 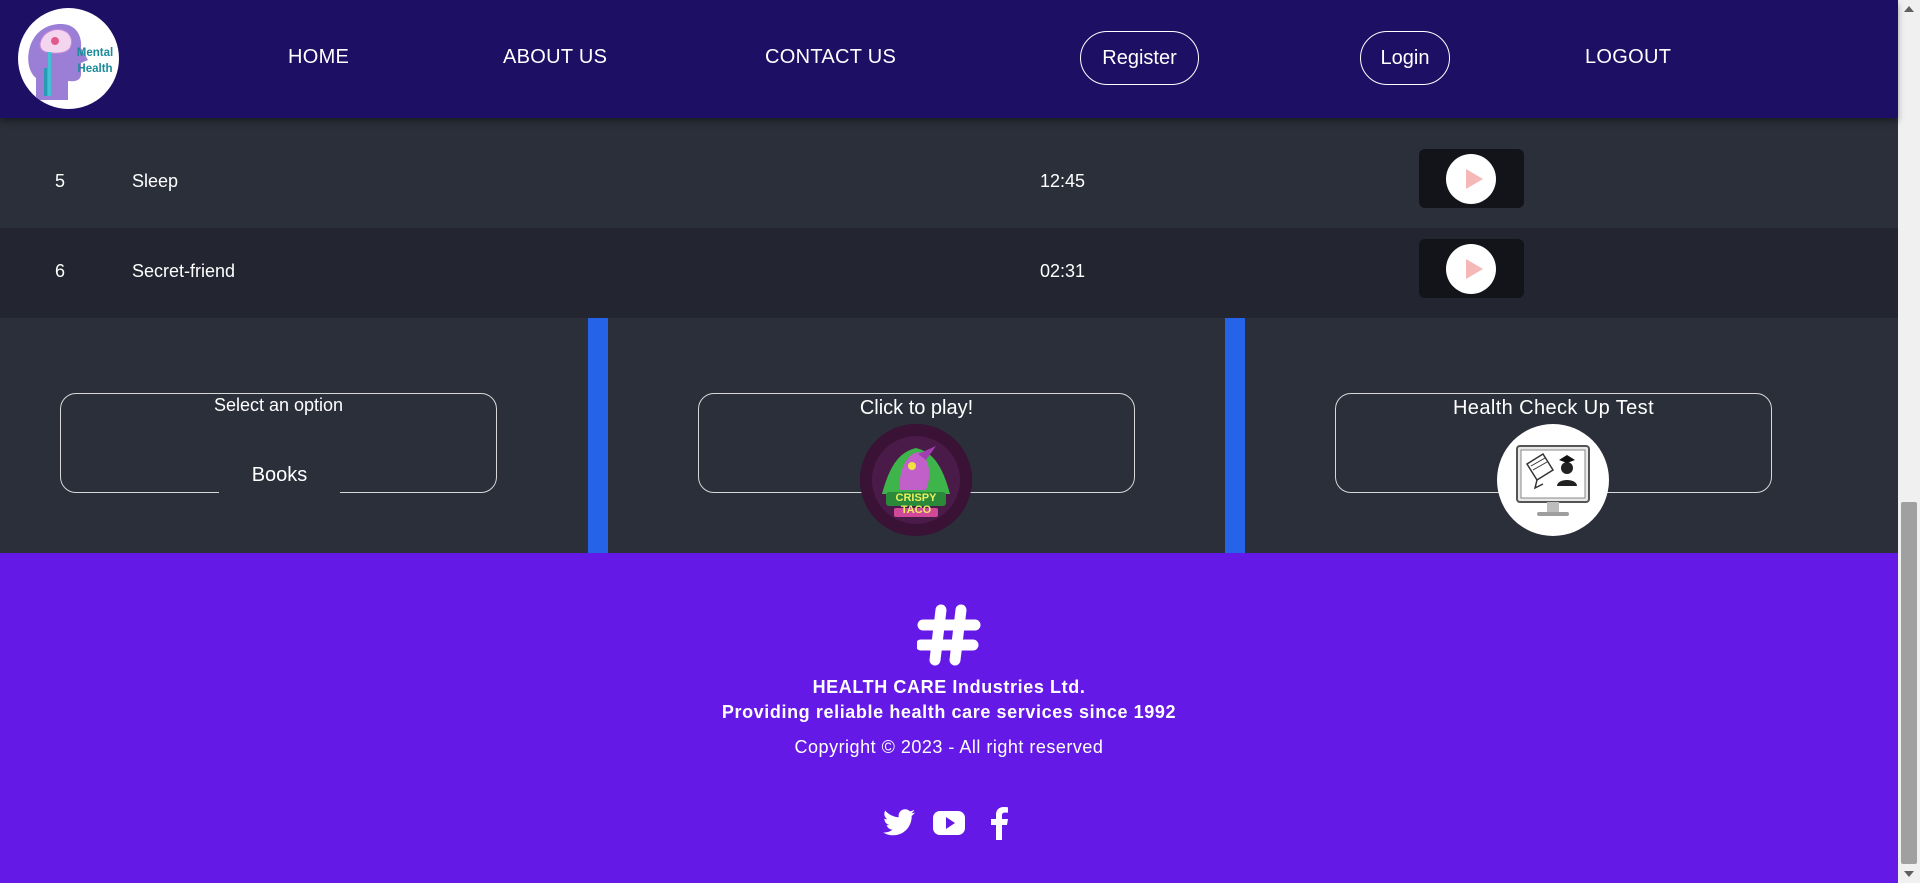 What do you see at coordinates (60, 271) in the screenshot?
I see `track-number: 6` at bounding box center [60, 271].